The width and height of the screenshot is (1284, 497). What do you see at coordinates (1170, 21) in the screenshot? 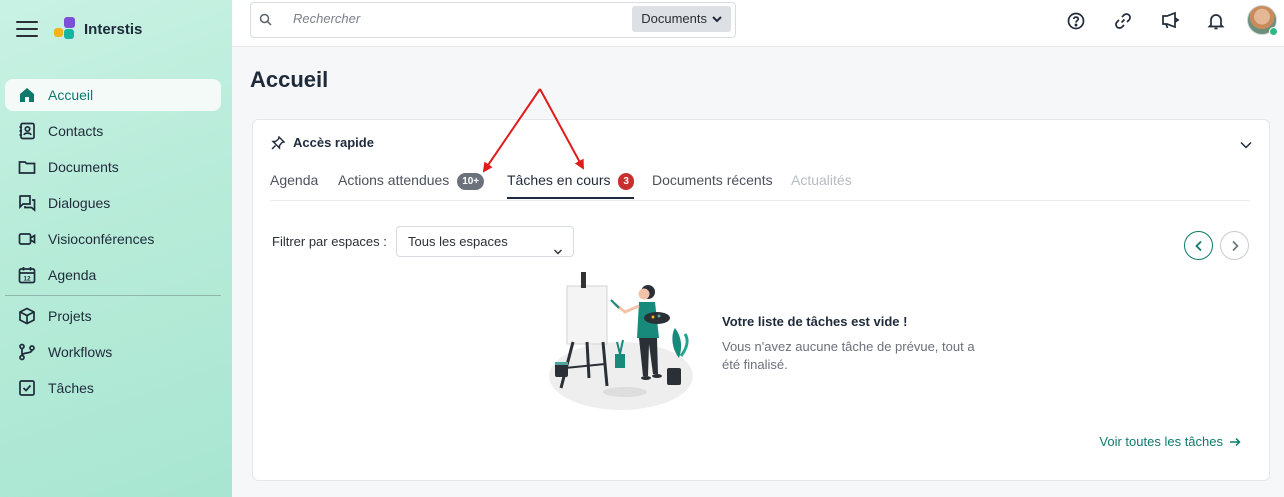
I see `megaphone-icon` at bounding box center [1170, 21].